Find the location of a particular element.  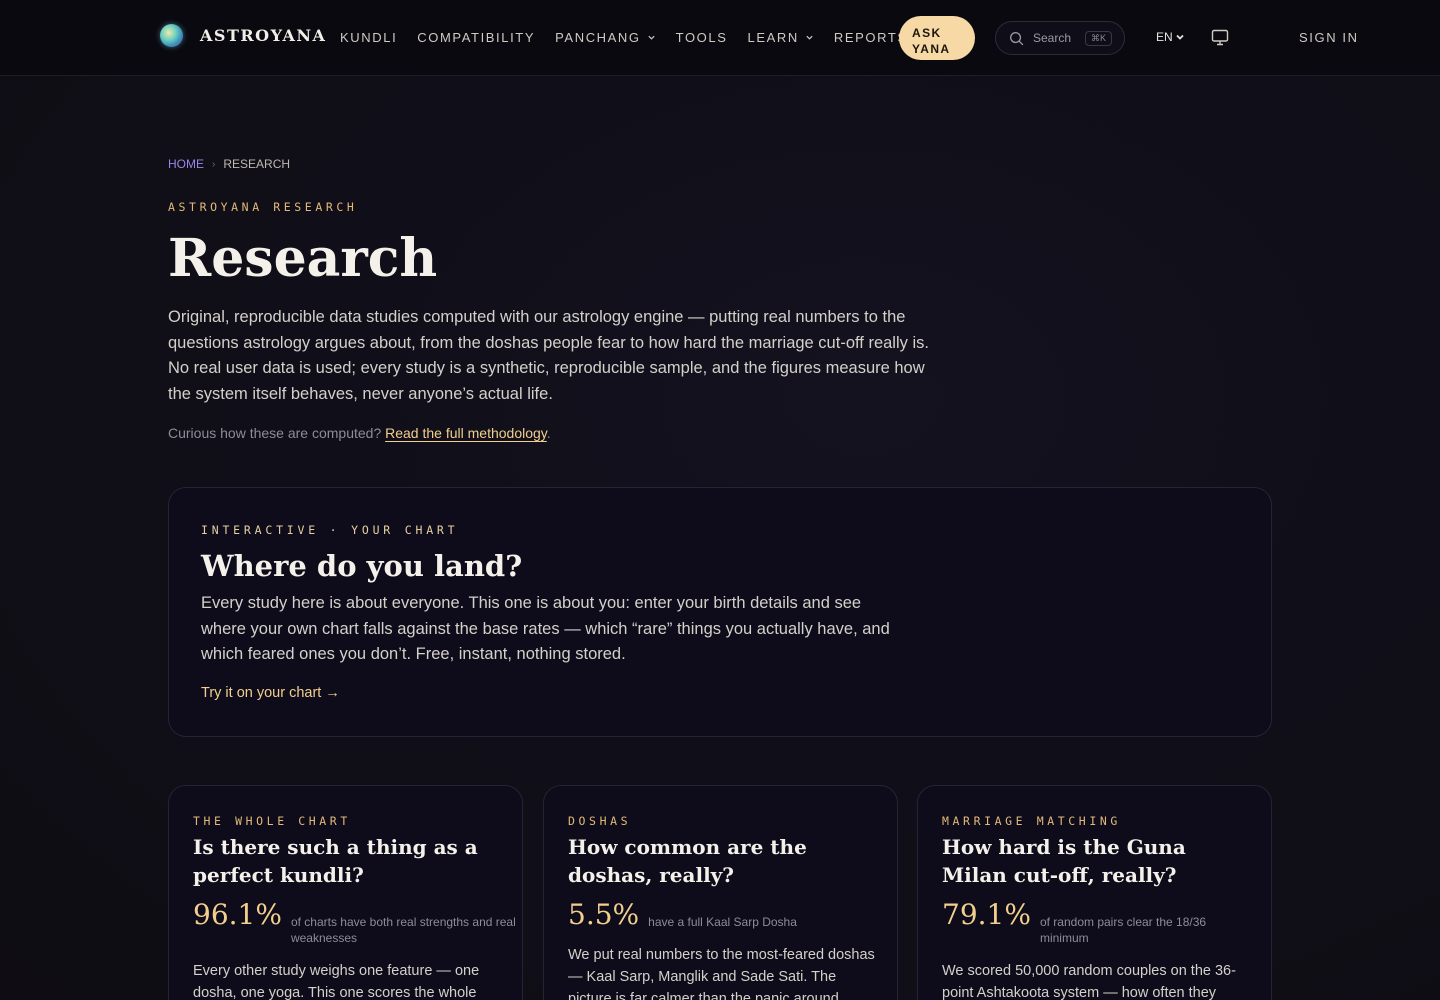

cta-eyebrow: INTERACTIVE · YOUR CHART is located at coordinates (330, 530).